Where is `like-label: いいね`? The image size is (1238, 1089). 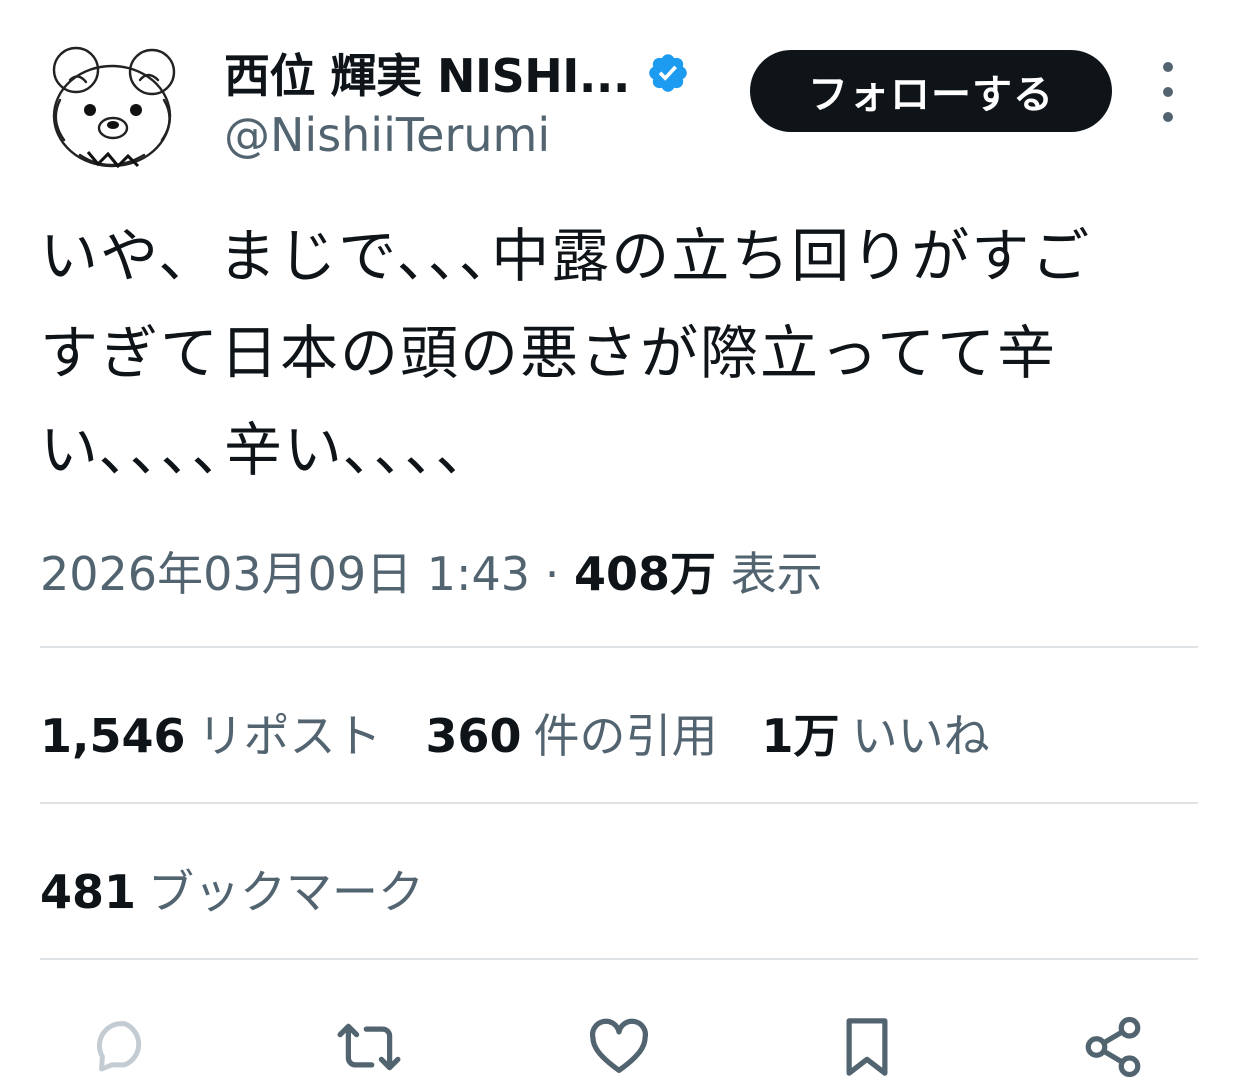
like-label: いいね is located at coordinates (920, 736).